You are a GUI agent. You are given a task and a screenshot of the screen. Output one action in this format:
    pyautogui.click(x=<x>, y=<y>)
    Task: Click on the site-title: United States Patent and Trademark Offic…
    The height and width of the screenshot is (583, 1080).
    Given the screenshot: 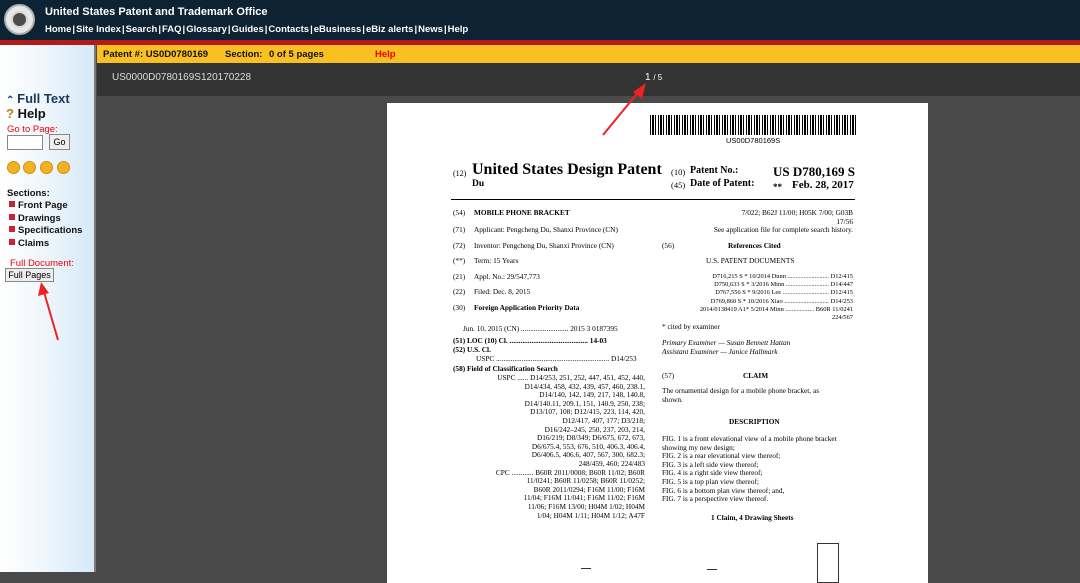 What is the action you would take?
    pyautogui.click(x=156, y=12)
    